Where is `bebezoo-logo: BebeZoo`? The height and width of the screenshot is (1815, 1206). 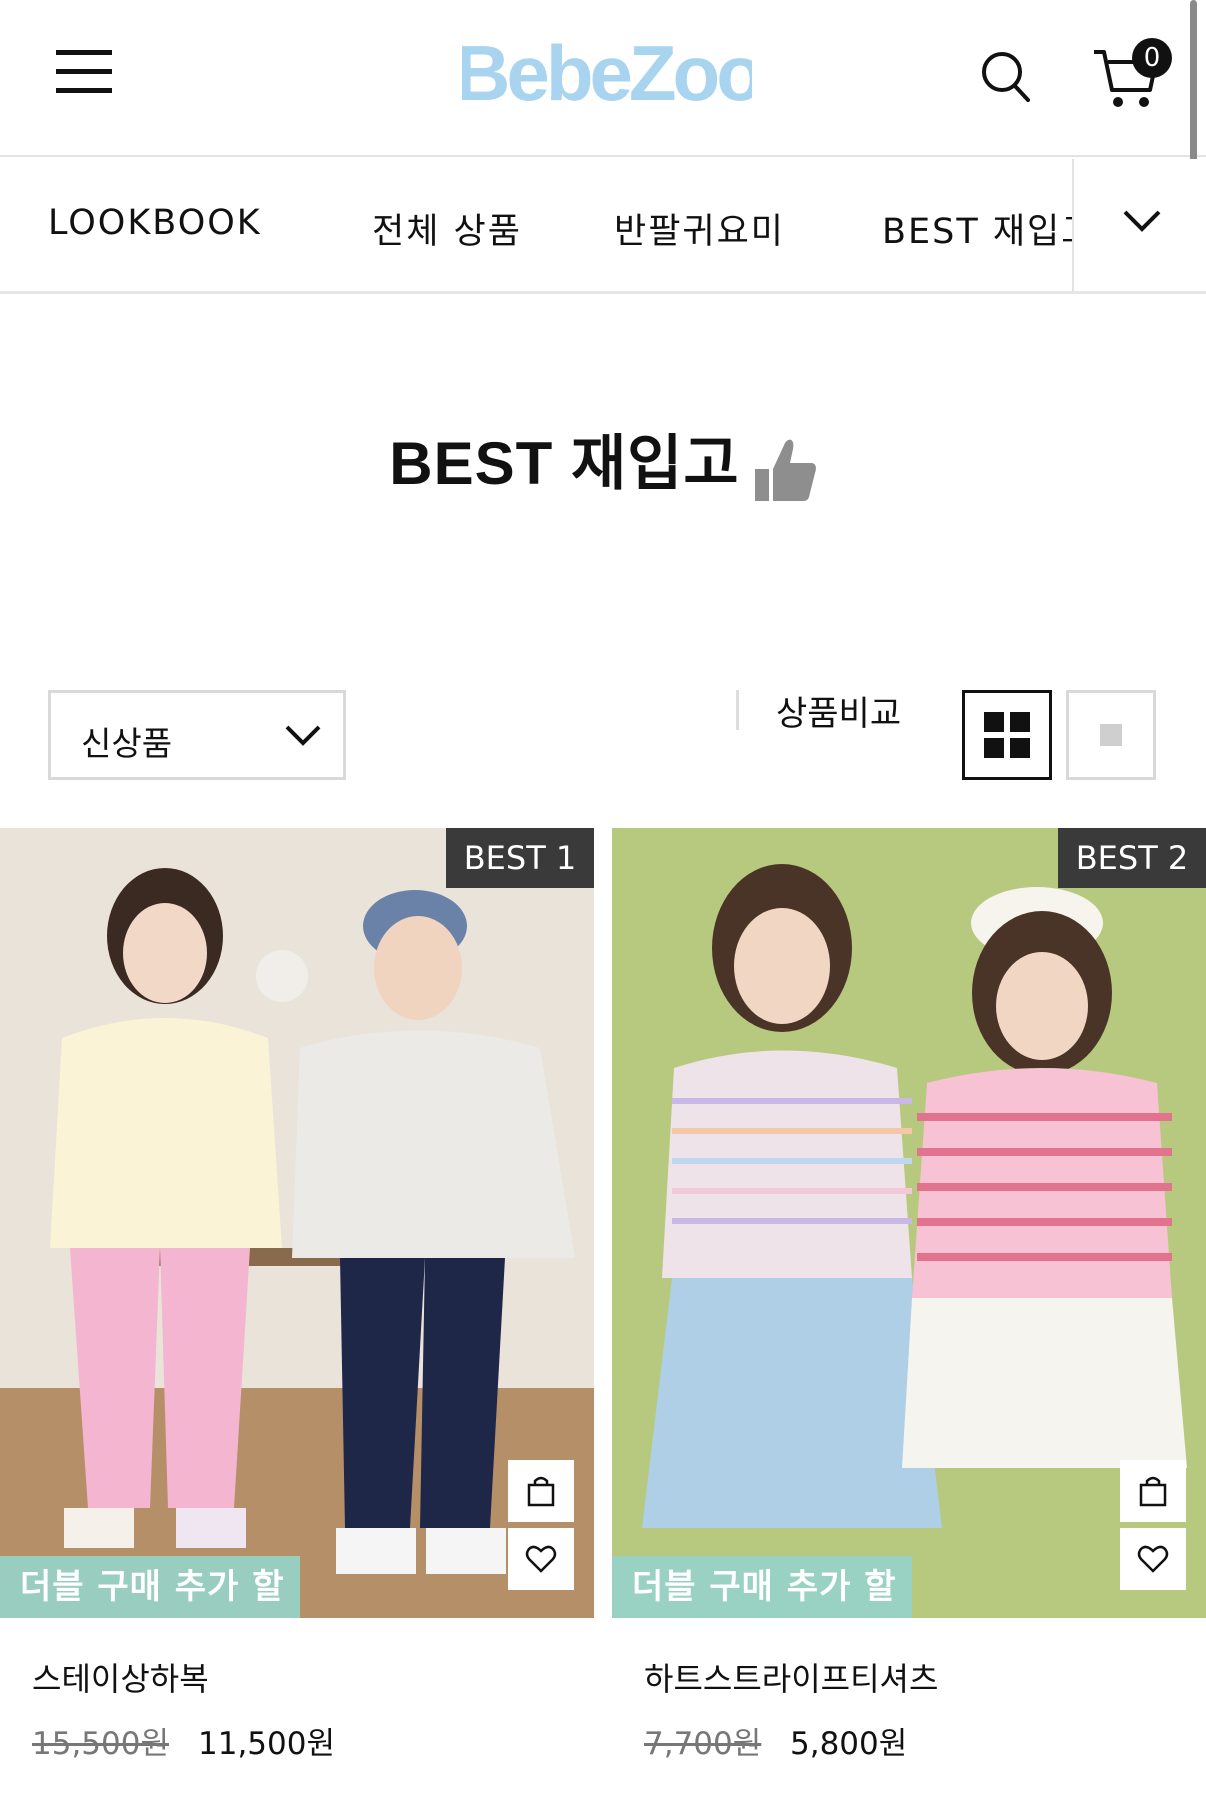 bebezoo-logo: BebeZoo is located at coordinates (607, 73).